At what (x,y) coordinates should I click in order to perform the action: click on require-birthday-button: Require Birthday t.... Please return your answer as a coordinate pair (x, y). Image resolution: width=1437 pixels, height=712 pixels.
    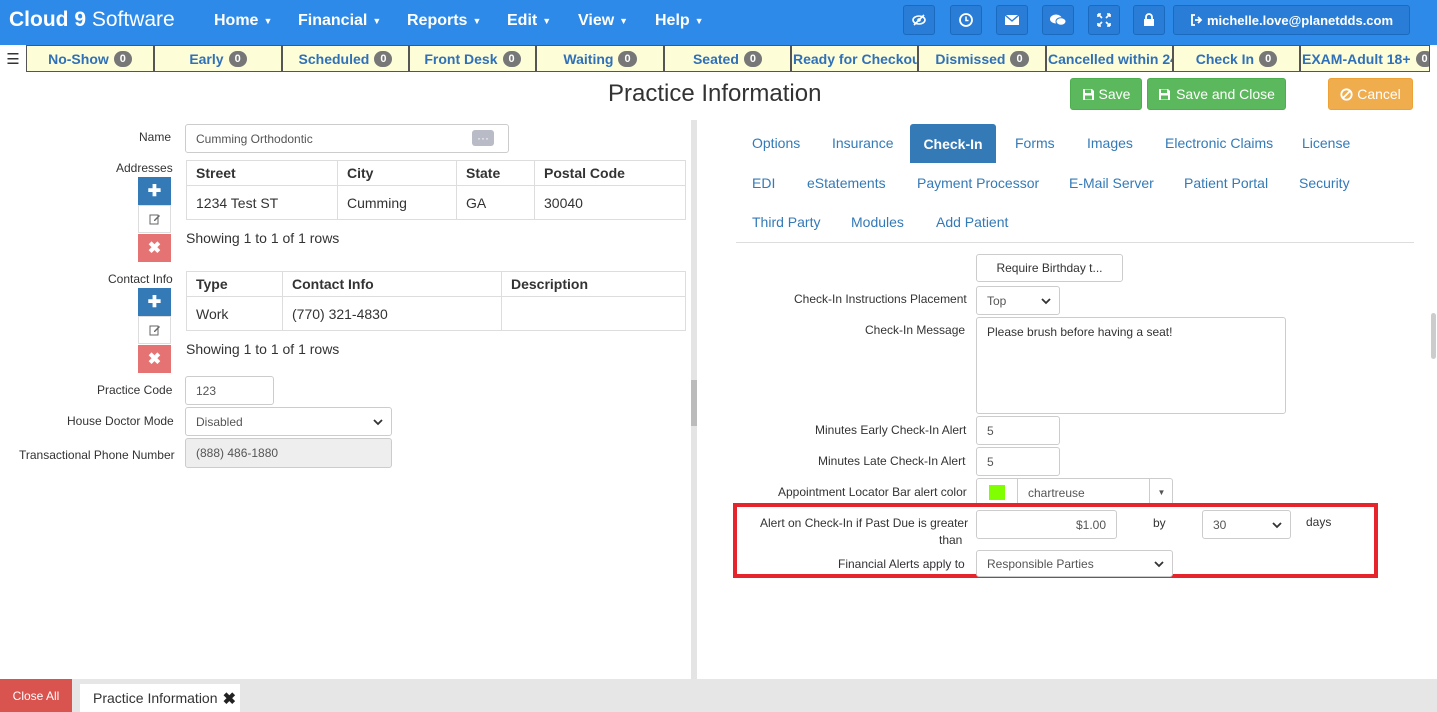
    Looking at the image, I should click on (1049, 268).